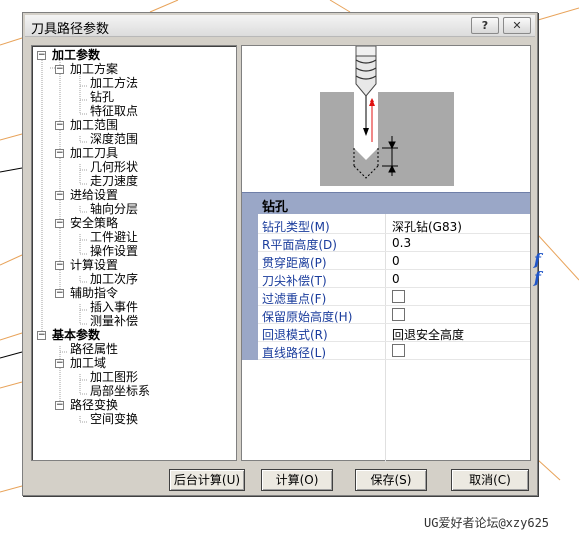 The height and width of the screenshot is (534, 579). What do you see at coordinates (114, 321) in the screenshot?
I see `tree-item: 测量补偿` at bounding box center [114, 321].